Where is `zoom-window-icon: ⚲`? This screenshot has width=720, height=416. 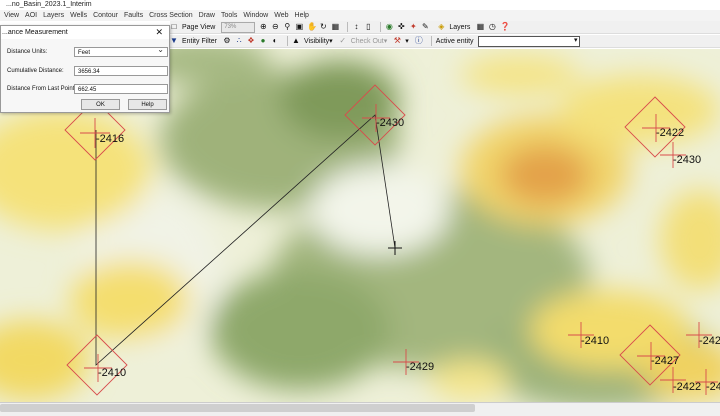 zoom-window-icon: ⚲ is located at coordinates (287, 27).